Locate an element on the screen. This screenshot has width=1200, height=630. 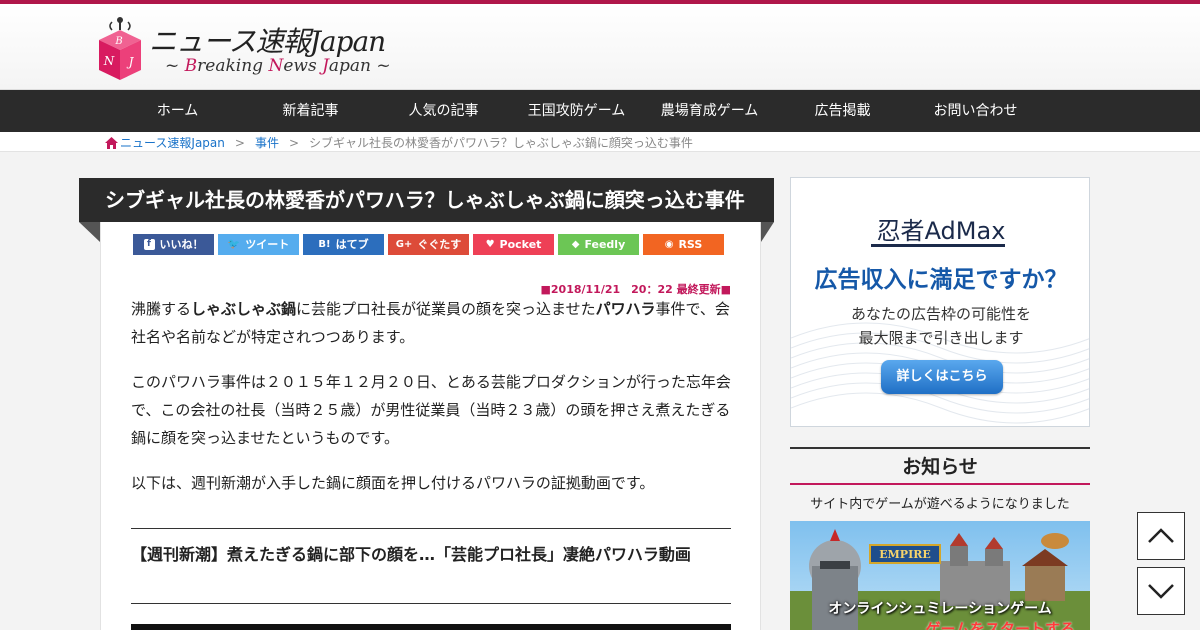
logo-letter-n: N is located at coordinates (109, 61).